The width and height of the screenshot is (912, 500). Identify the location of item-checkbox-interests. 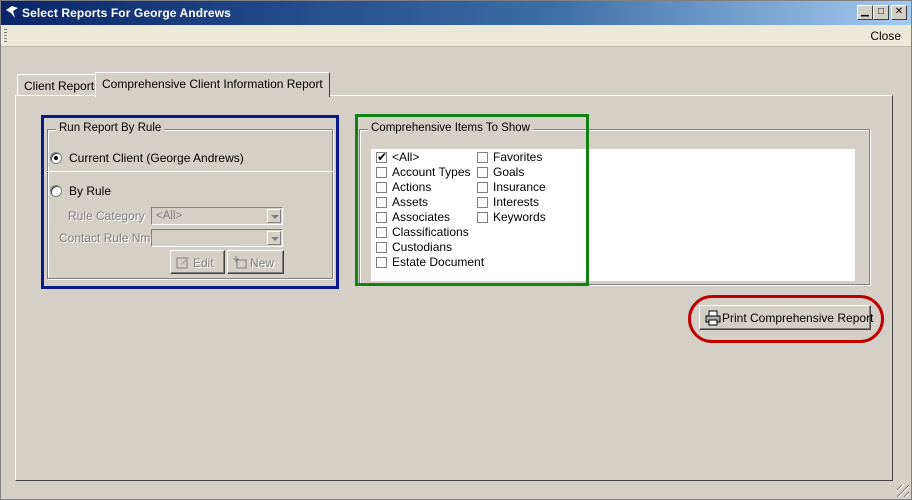
(482, 202).